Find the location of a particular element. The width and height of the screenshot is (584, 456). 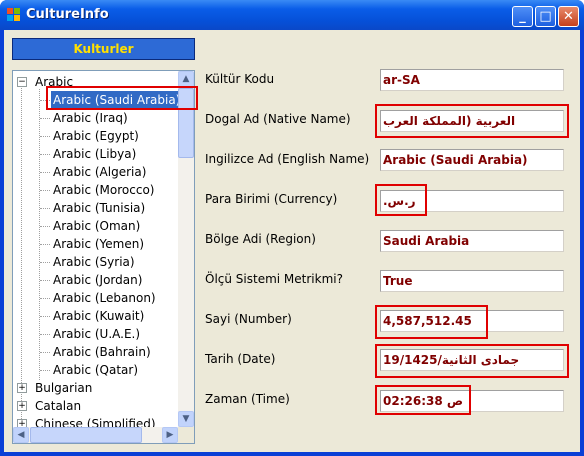

tree-node-label: Arabic (Morocco) is located at coordinates (104, 190).